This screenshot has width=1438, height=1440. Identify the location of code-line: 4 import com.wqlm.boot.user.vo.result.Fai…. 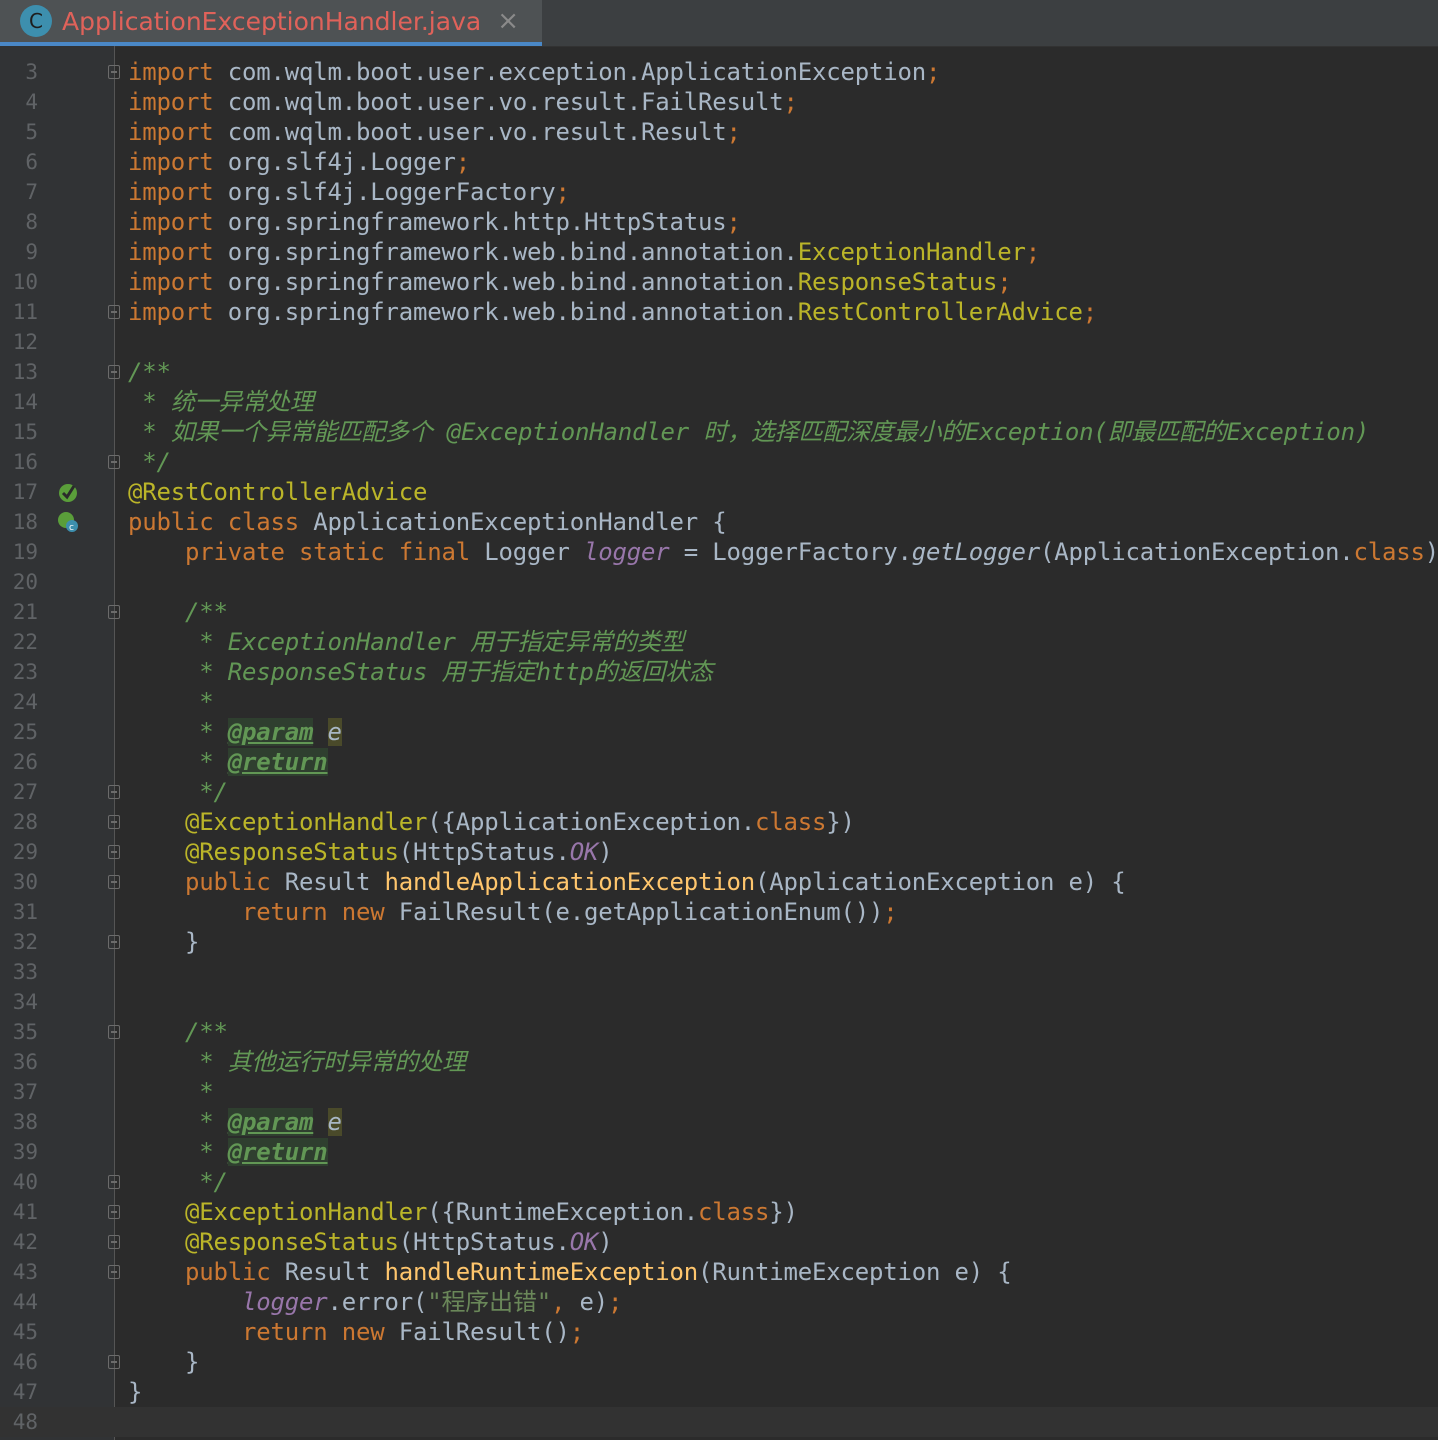
(719, 102).